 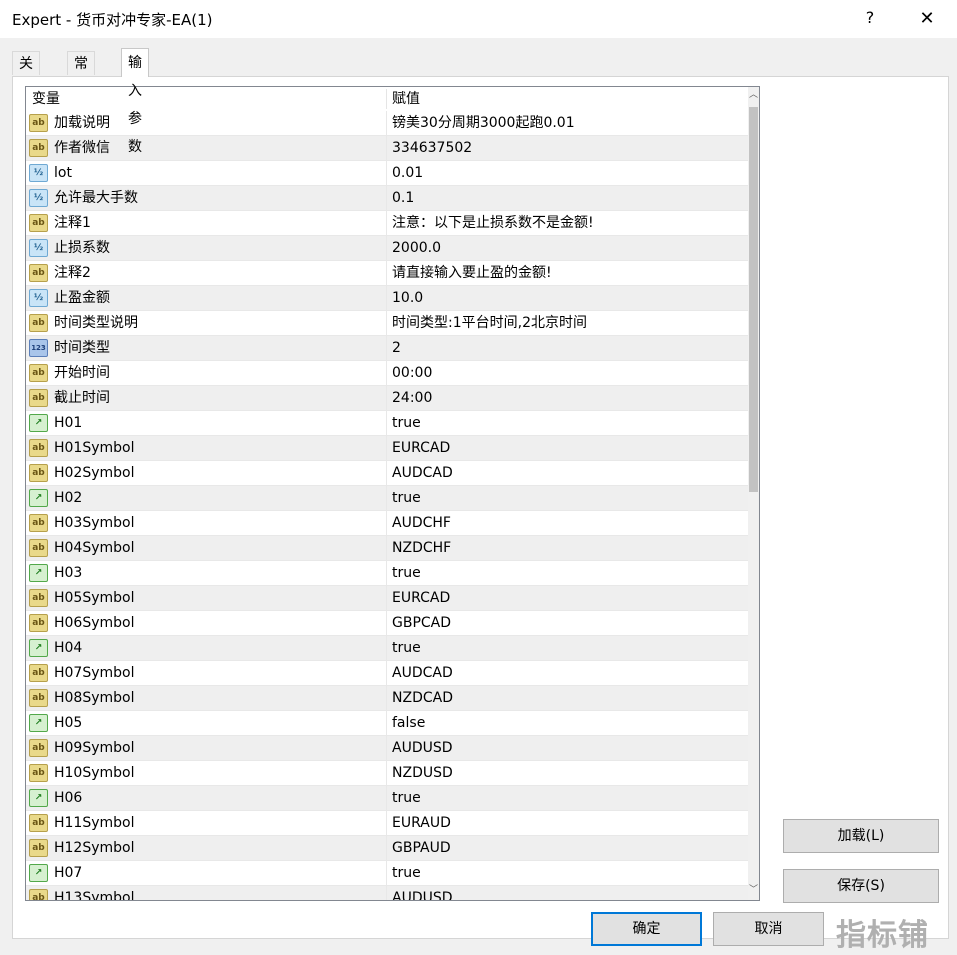 What do you see at coordinates (82, 148) in the screenshot?
I see `variable-name: 作者微信` at bounding box center [82, 148].